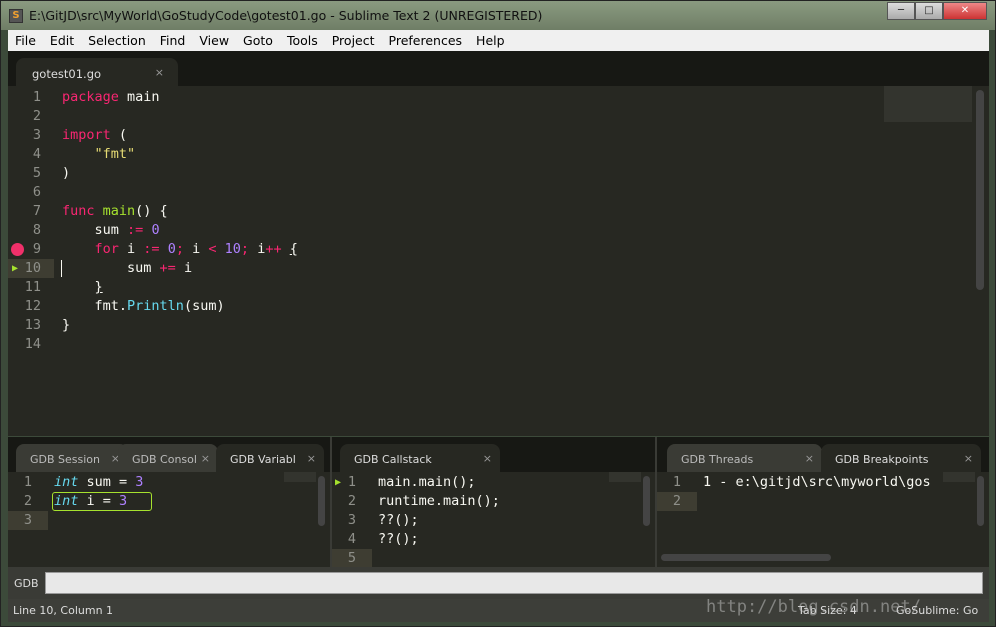 Image resolution: width=996 pixels, height=627 pixels. What do you see at coordinates (97, 72) in the screenshot?
I see `tab-gotest01: gotest01.go ×` at bounding box center [97, 72].